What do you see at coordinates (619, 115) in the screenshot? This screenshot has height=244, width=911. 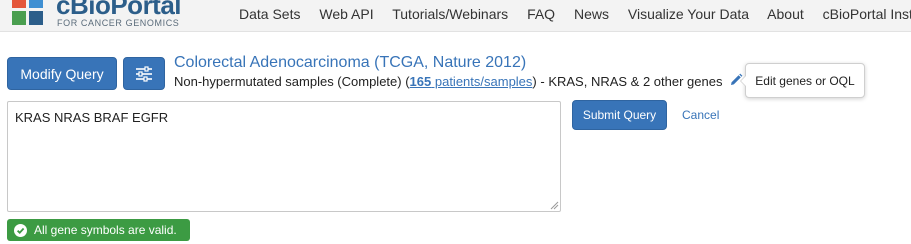 I see `submit-query-button: Submit Query` at bounding box center [619, 115].